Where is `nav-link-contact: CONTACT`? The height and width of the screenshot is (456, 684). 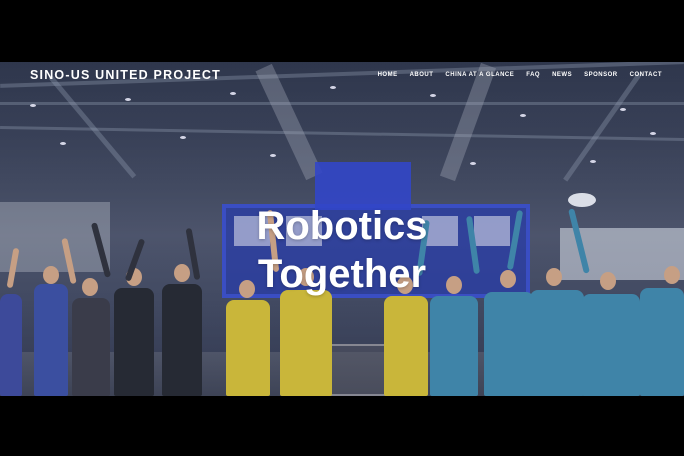 nav-link-contact: CONTACT is located at coordinates (646, 75).